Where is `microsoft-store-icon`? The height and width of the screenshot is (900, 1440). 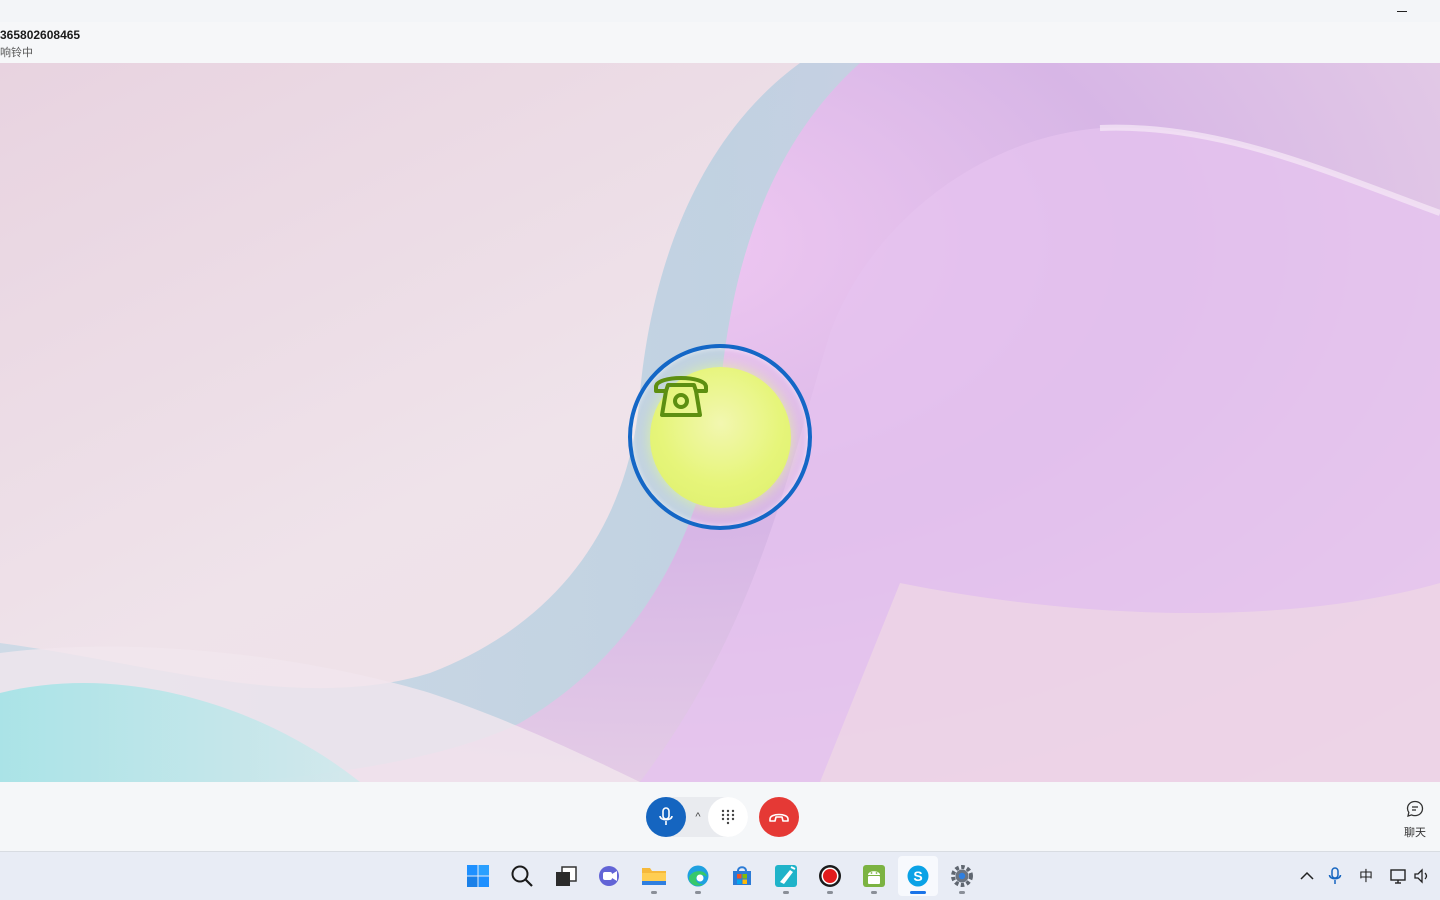
microsoft-store-icon is located at coordinates (742, 875).